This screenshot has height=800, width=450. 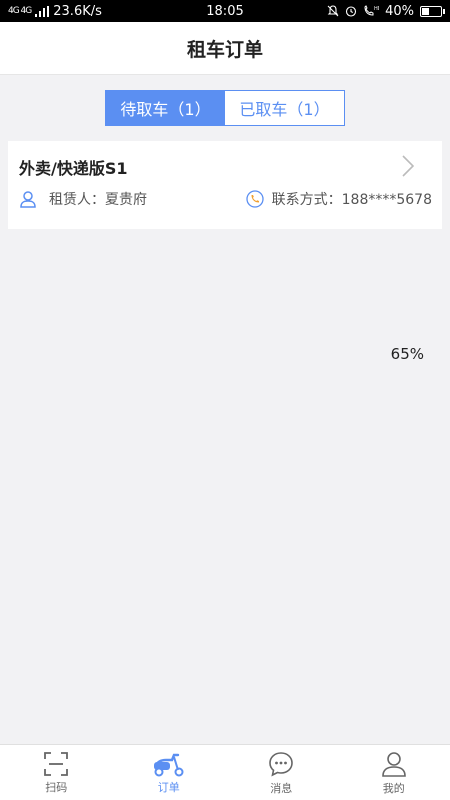 What do you see at coordinates (281, 788) in the screenshot?
I see `nav-label-messages: 消息` at bounding box center [281, 788].